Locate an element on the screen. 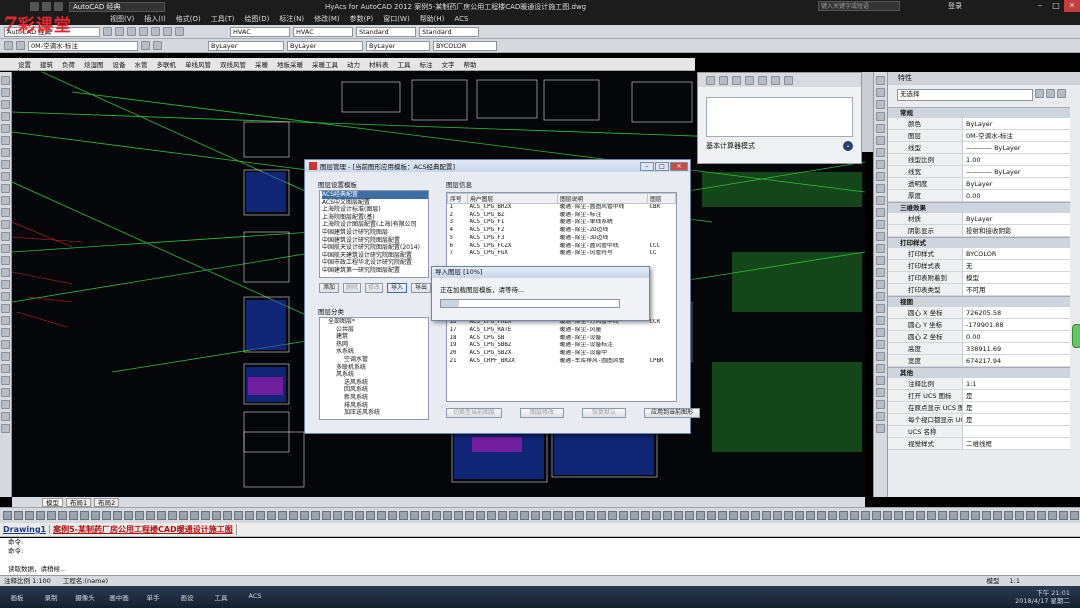  layer-icon is located at coordinates (179, 31).